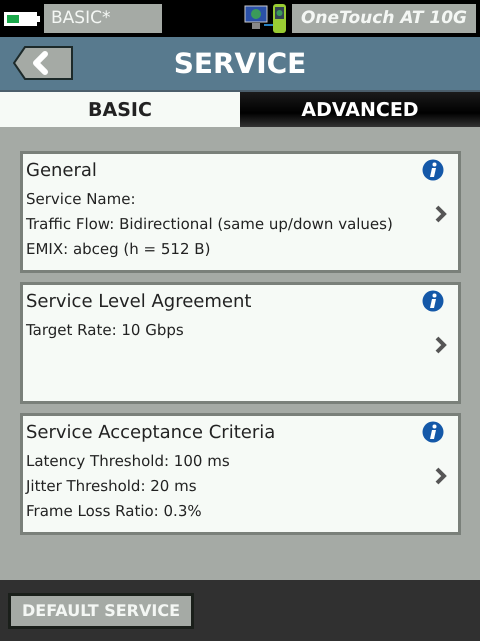 This screenshot has height=641, width=480. What do you see at coordinates (105, 330) in the screenshot?
I see `setting-text: Target Rate: 10 Gbps` at bounding box center [105, 330].